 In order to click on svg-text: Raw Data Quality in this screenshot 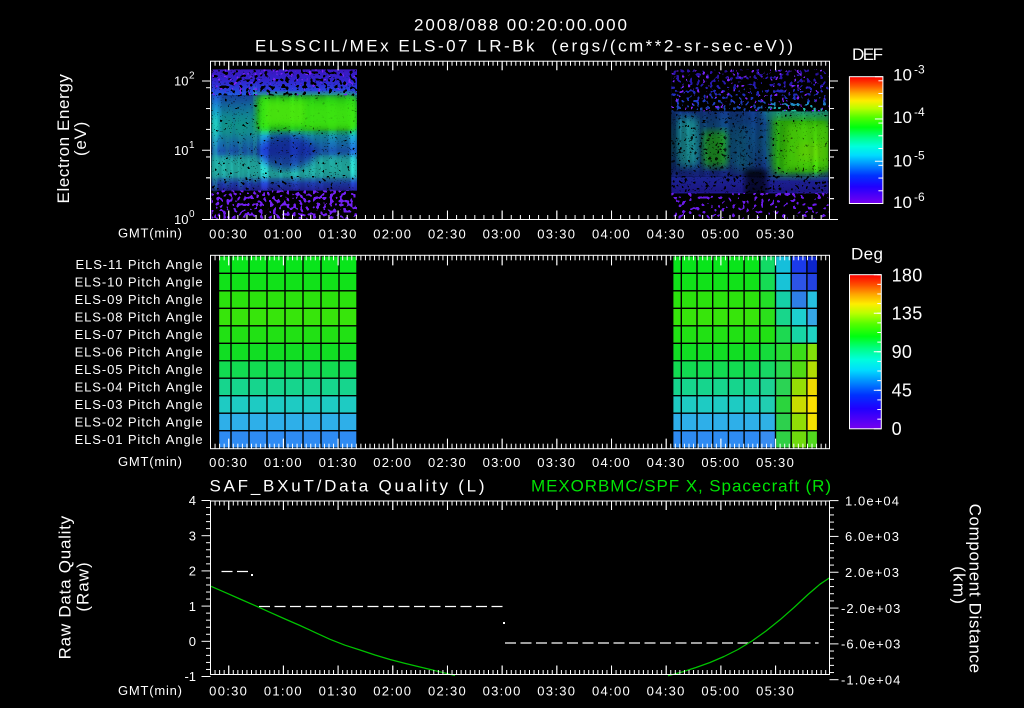, I will do `click(65, 587)`.